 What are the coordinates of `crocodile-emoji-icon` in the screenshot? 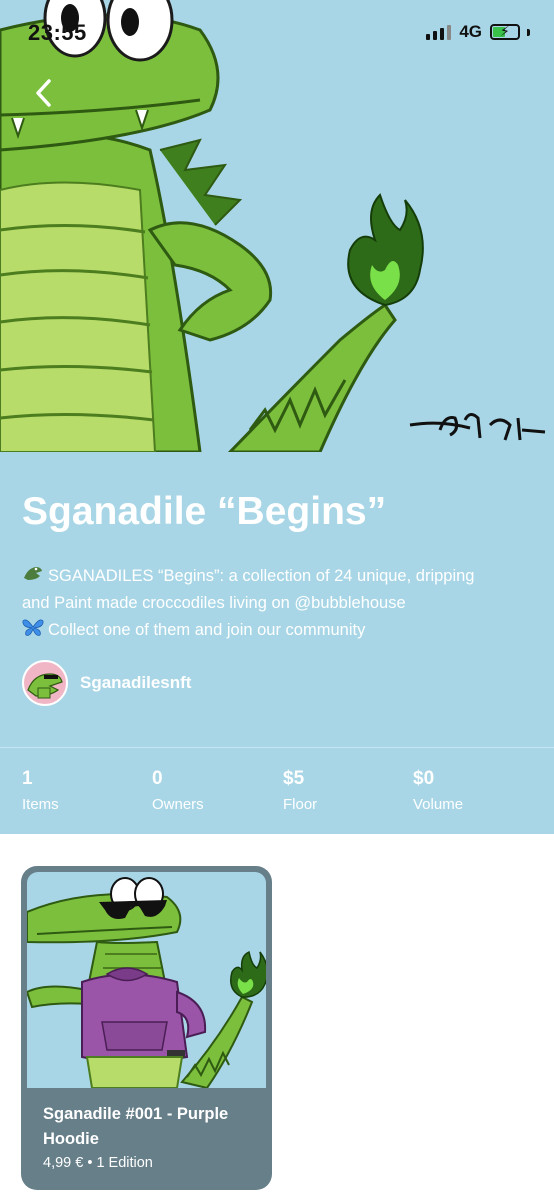 It's located at (33, 573).